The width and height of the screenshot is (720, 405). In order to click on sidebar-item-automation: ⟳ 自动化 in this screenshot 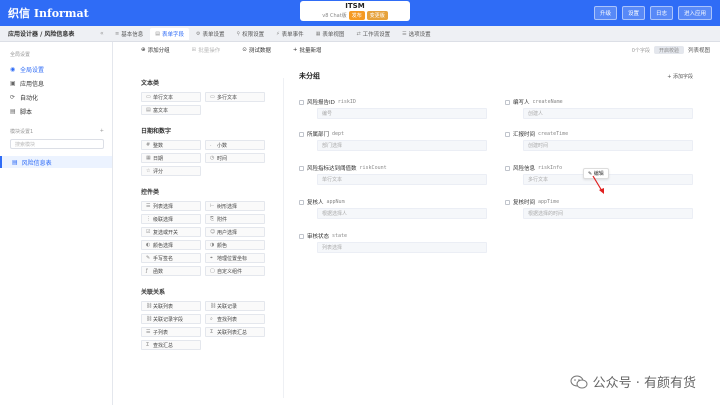, I will do `click(56, 97)`.